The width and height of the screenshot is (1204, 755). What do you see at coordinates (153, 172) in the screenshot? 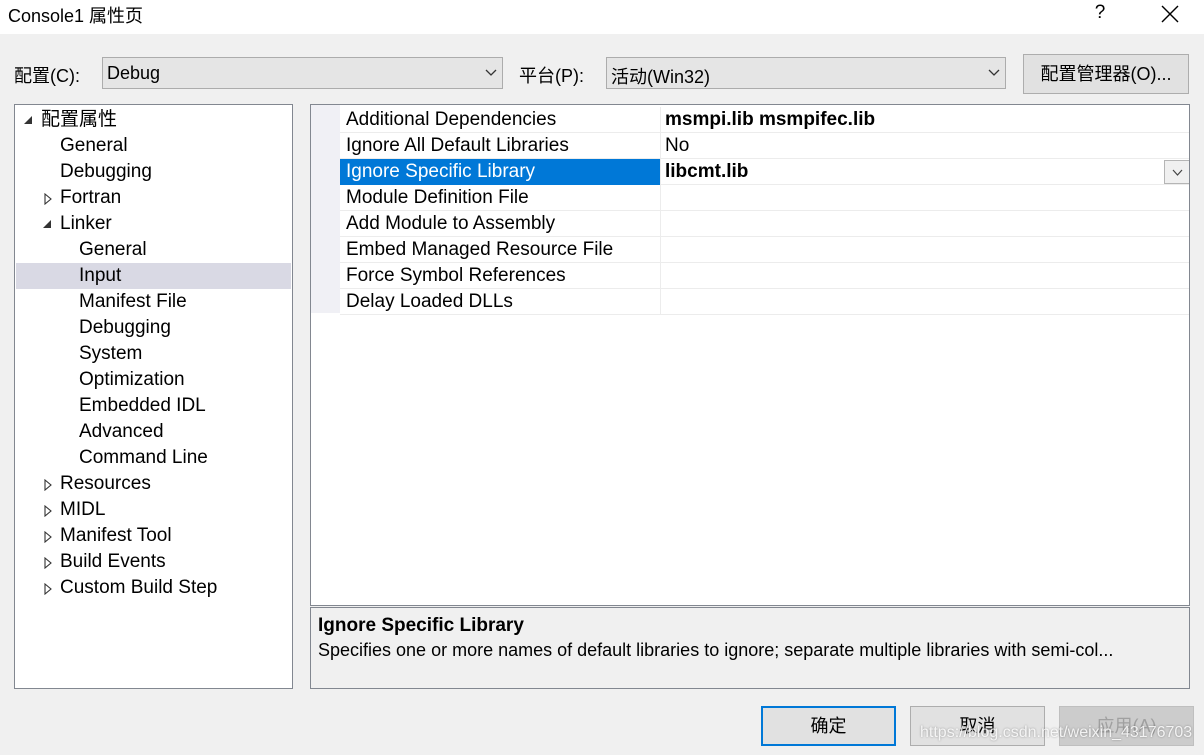
I see `tree-item-debugging: Debugging` at bounding box center [153, 172].